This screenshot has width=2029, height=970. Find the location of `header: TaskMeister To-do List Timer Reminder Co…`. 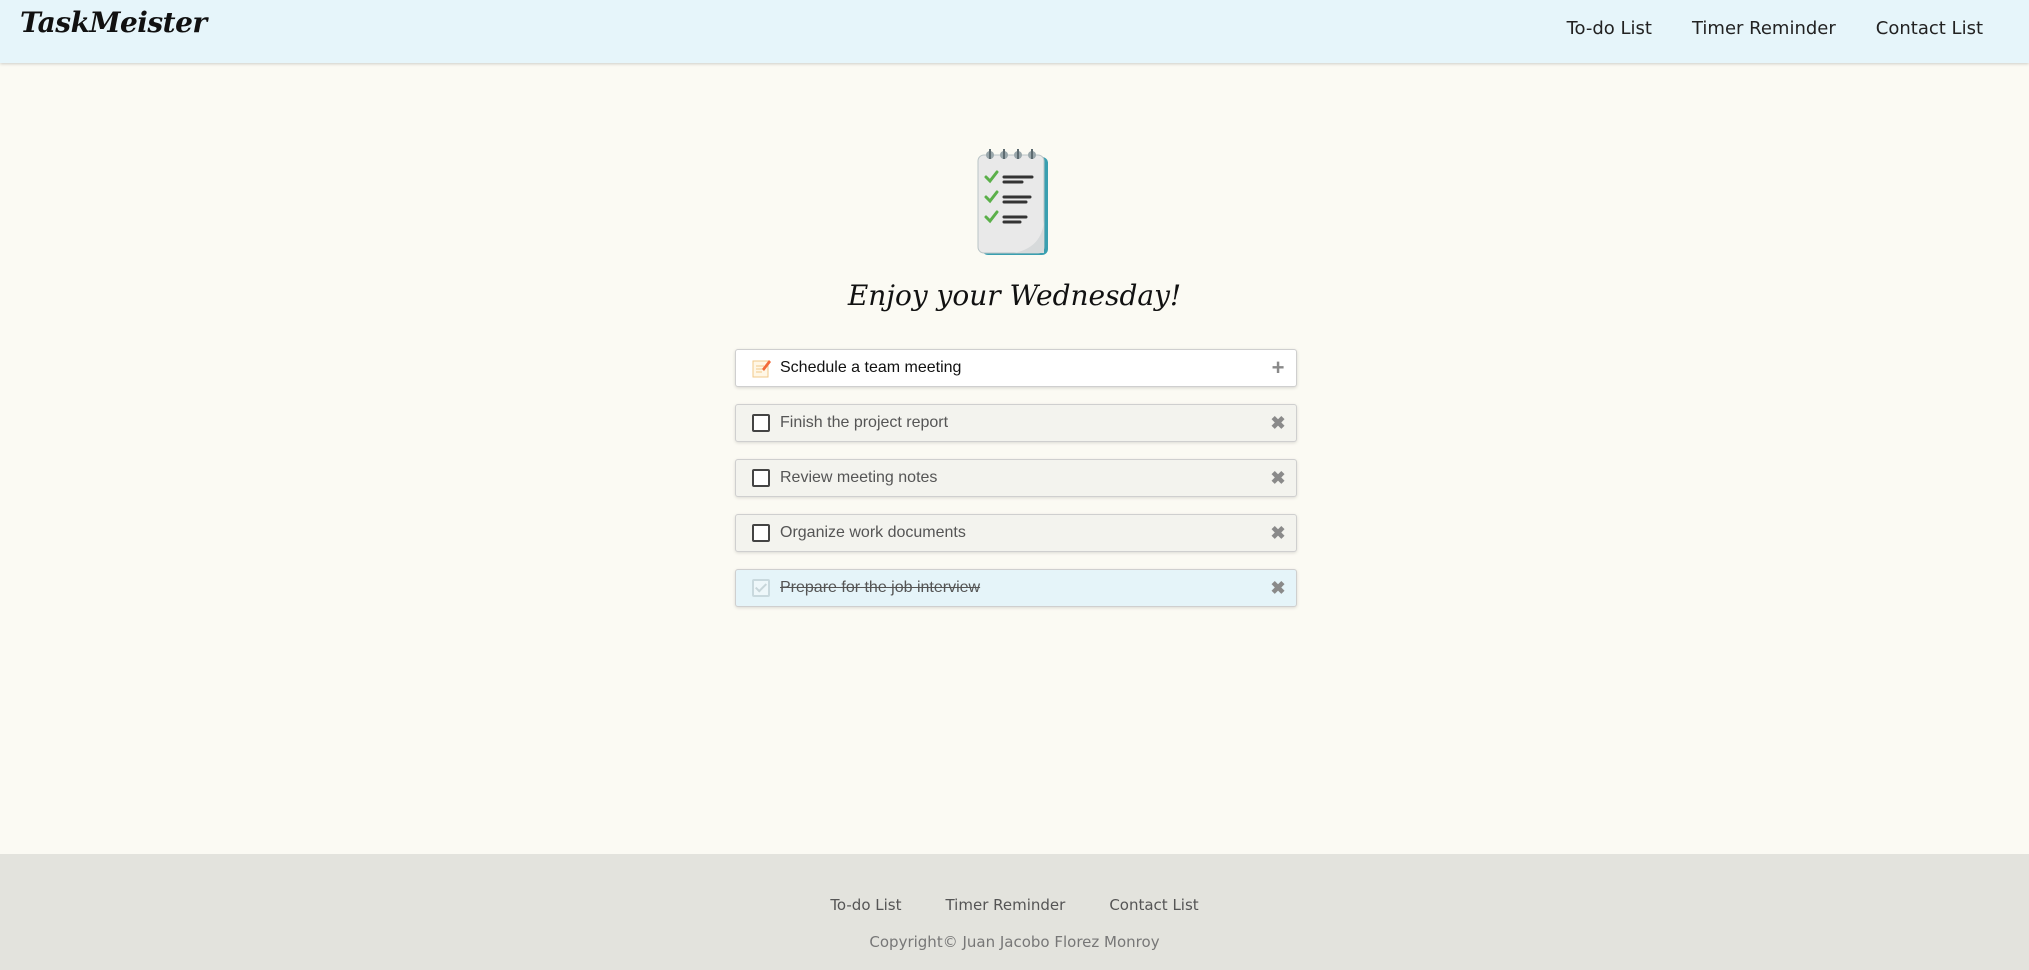

header: TaskMeister To-do List Timer Reminder Co… is located at coordinates (1014, 31).